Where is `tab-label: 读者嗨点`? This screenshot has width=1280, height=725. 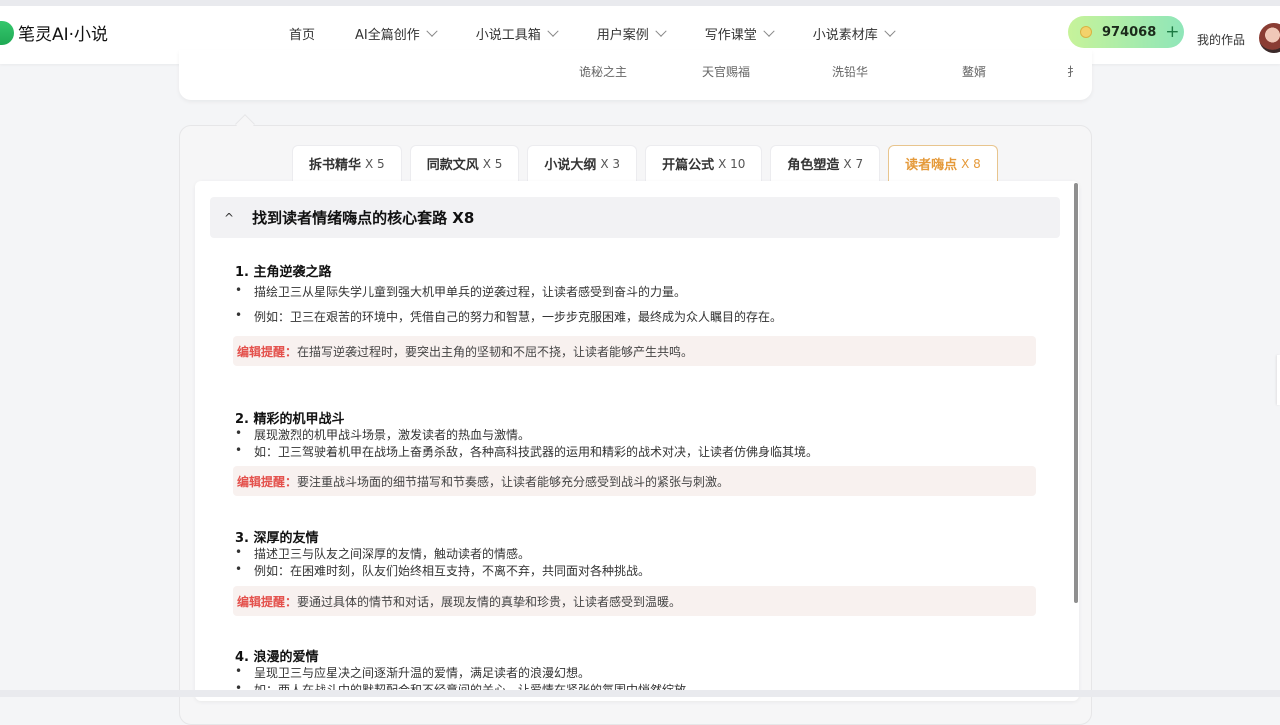 tab-label: 读者嗨点 is located at coordinates (931, 165).